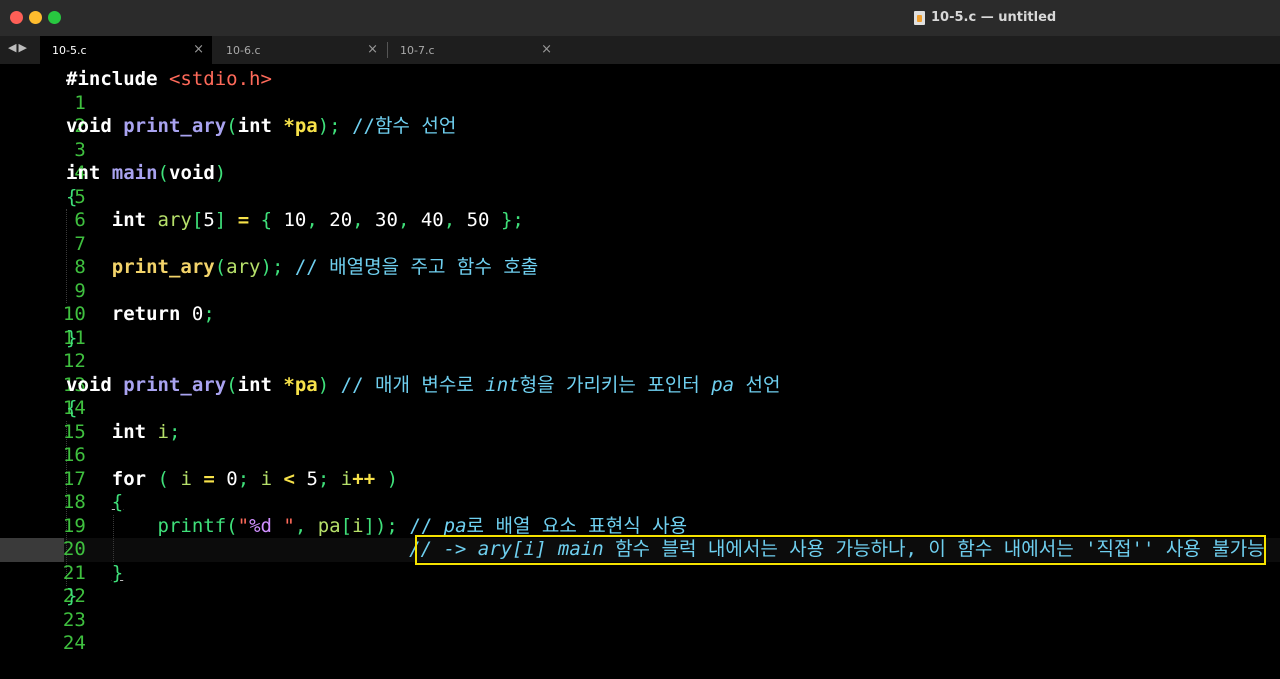 Image resolution: width=1280 pixels, height=679 pixels. What do you see at coordinates (919, 17) in the screenshot?
I see `c-file-icon` at bounding box center [919, 17].